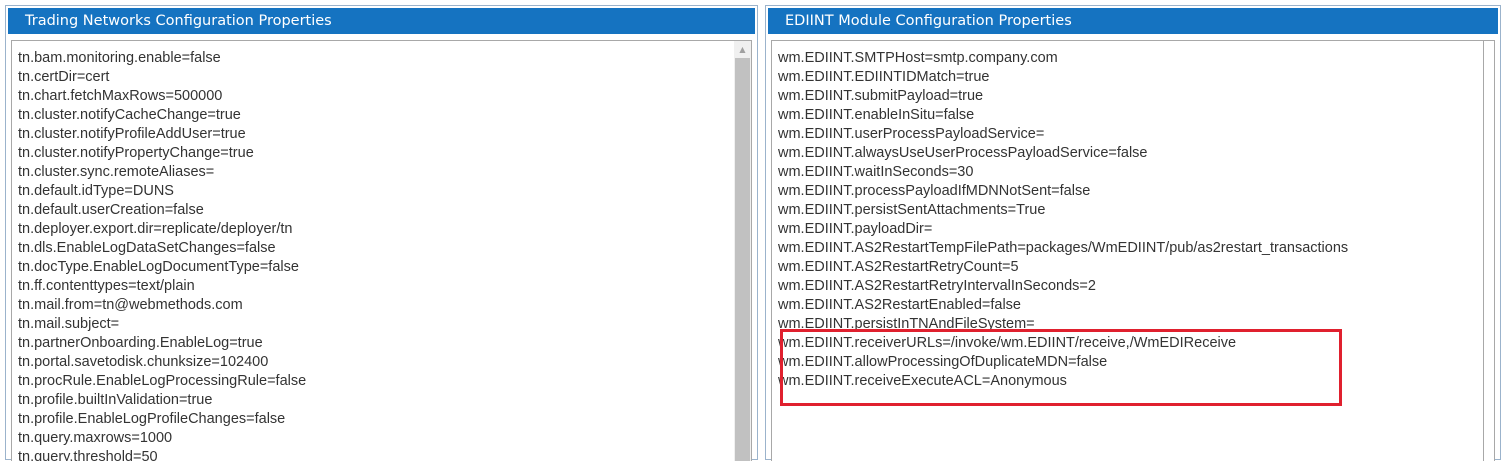 The height and width of the screenshot is (461, 1501). I want to click on property-line: tn.docType.EnableLogDocumentType=false, so click(158, 267).